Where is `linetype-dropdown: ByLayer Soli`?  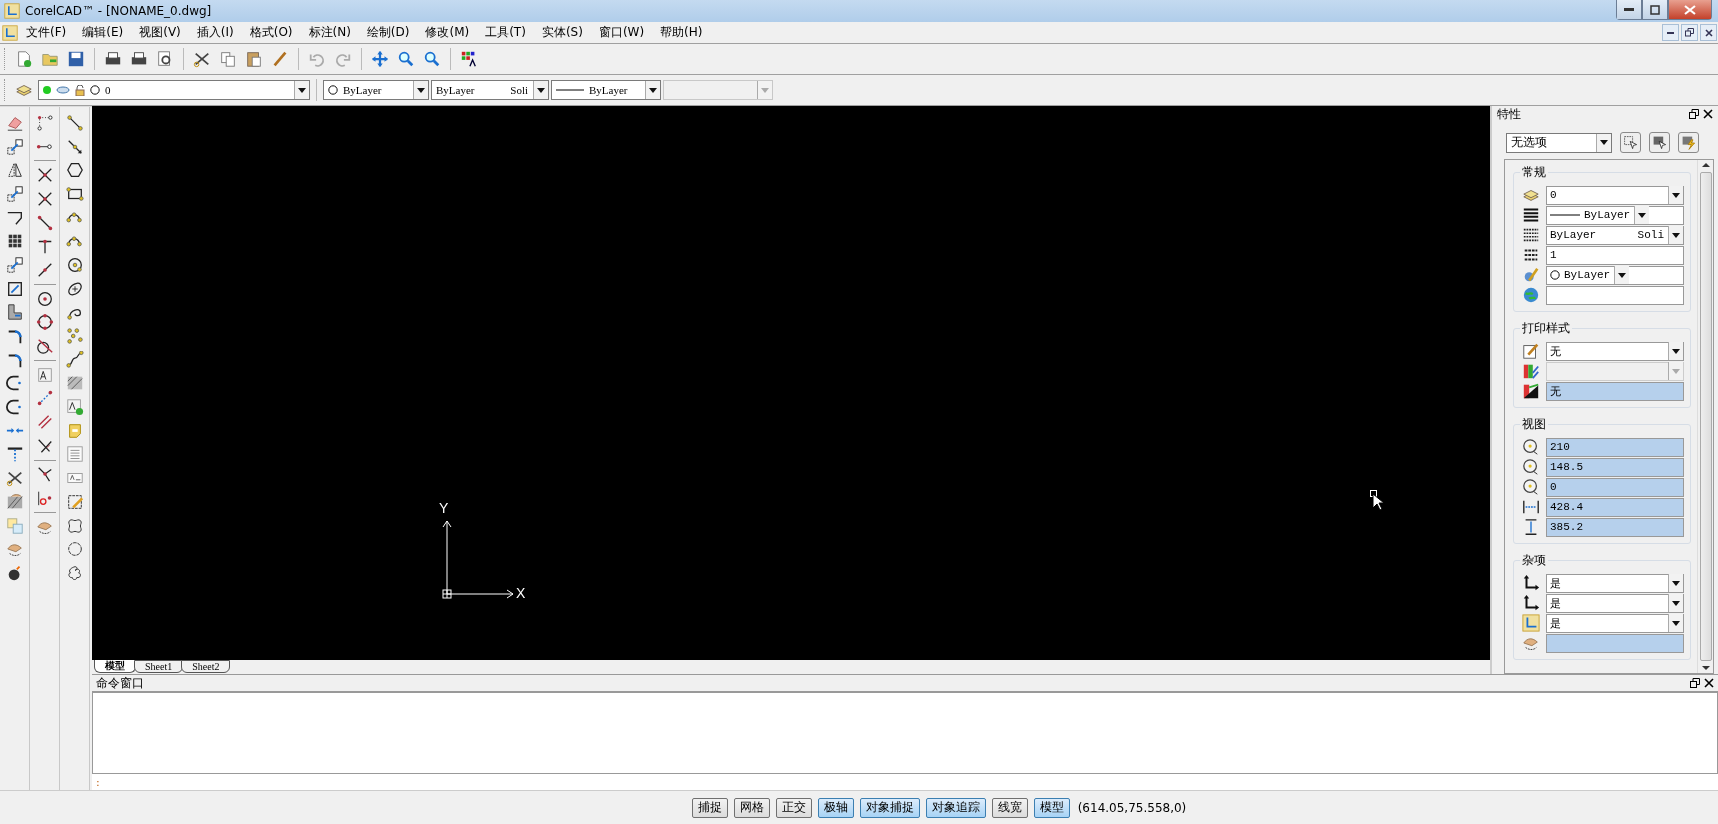
linetype-dropdown: ByLayer Soli is located at coordinates (490, 90).